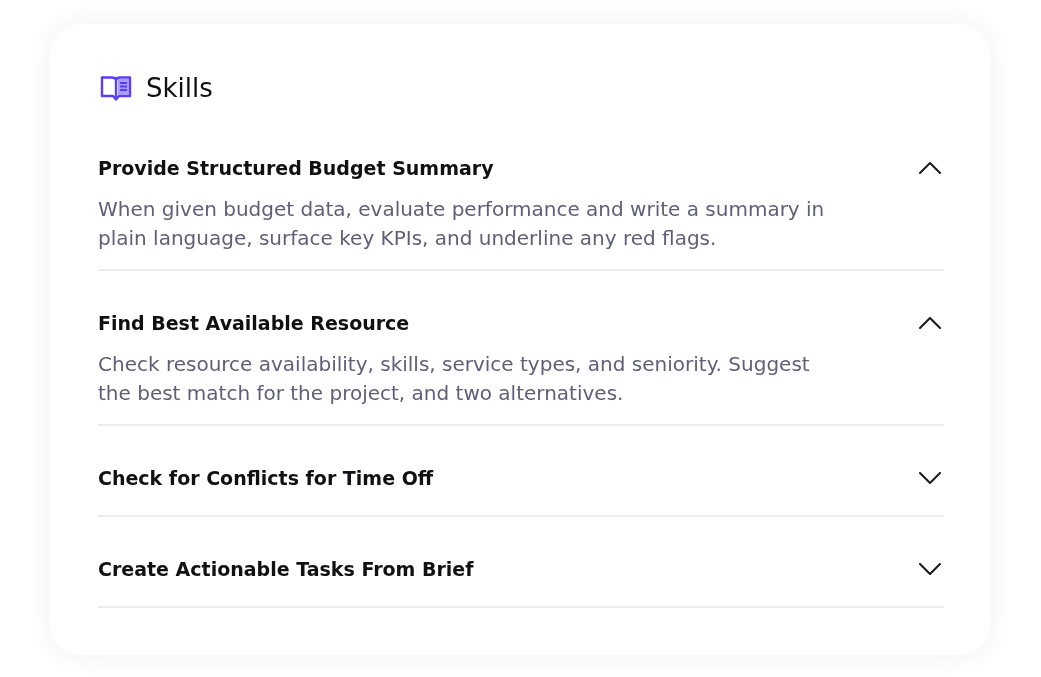 The height and width of the screenshot is (677, 1041). I want to click on skill-description: When given budget data, evaluate performance and write a summary in plain language, surface key KPIs, and underline any red flags., so click(462, 224).